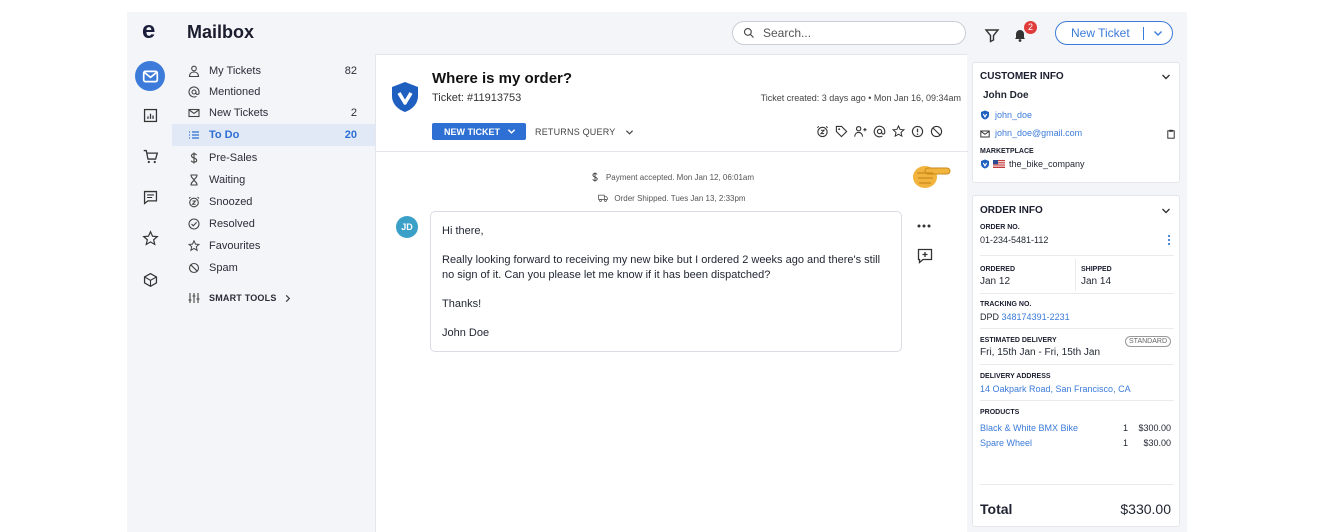 The image size is (1317, 532). What do you see at coordinates (917, 131) in the screenshot?
I see `info-button` at bounding box center [917, 131].